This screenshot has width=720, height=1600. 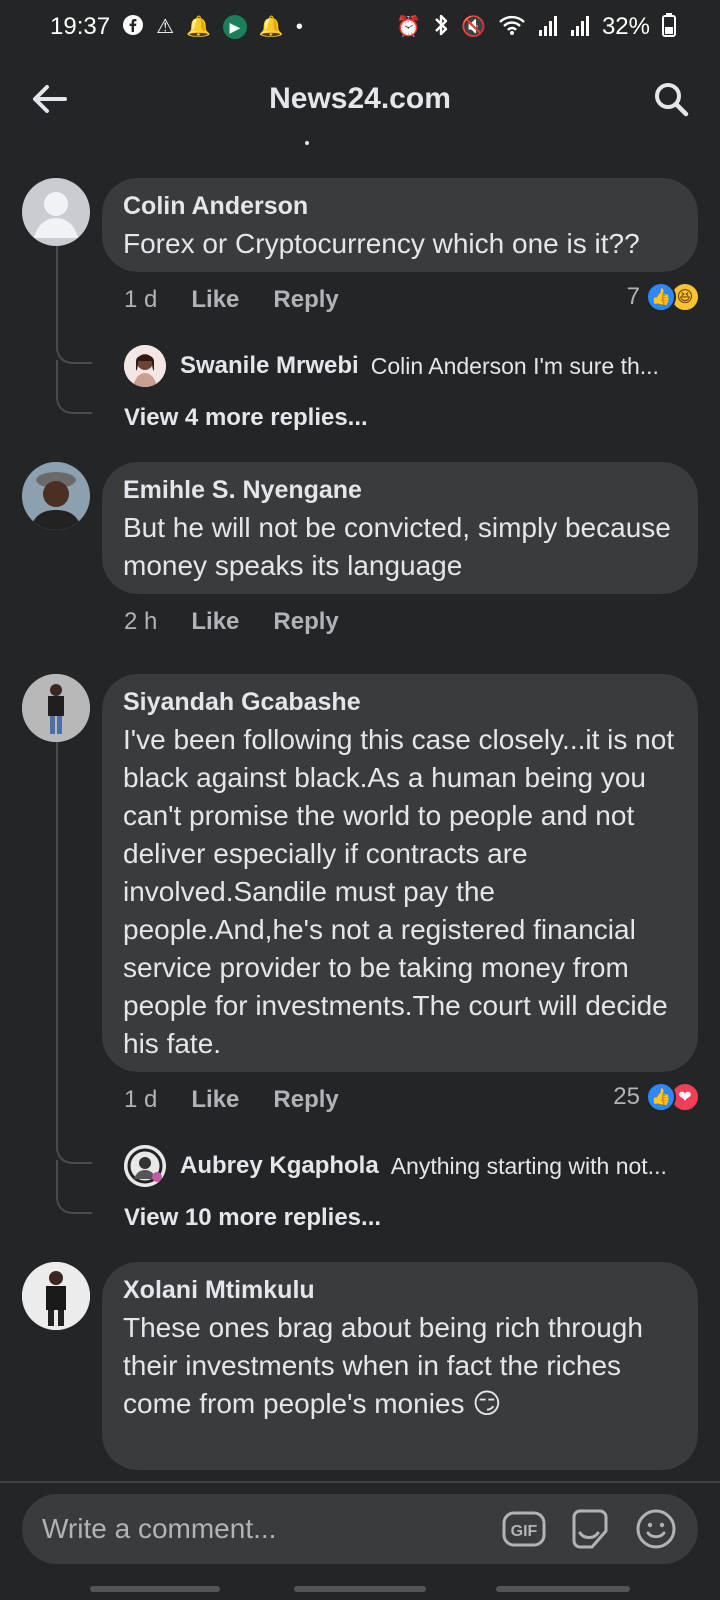 What do you see at coordinates (261, 1529) in the screenshot?
I see `comment-input` at bounding box center [261, 1529].